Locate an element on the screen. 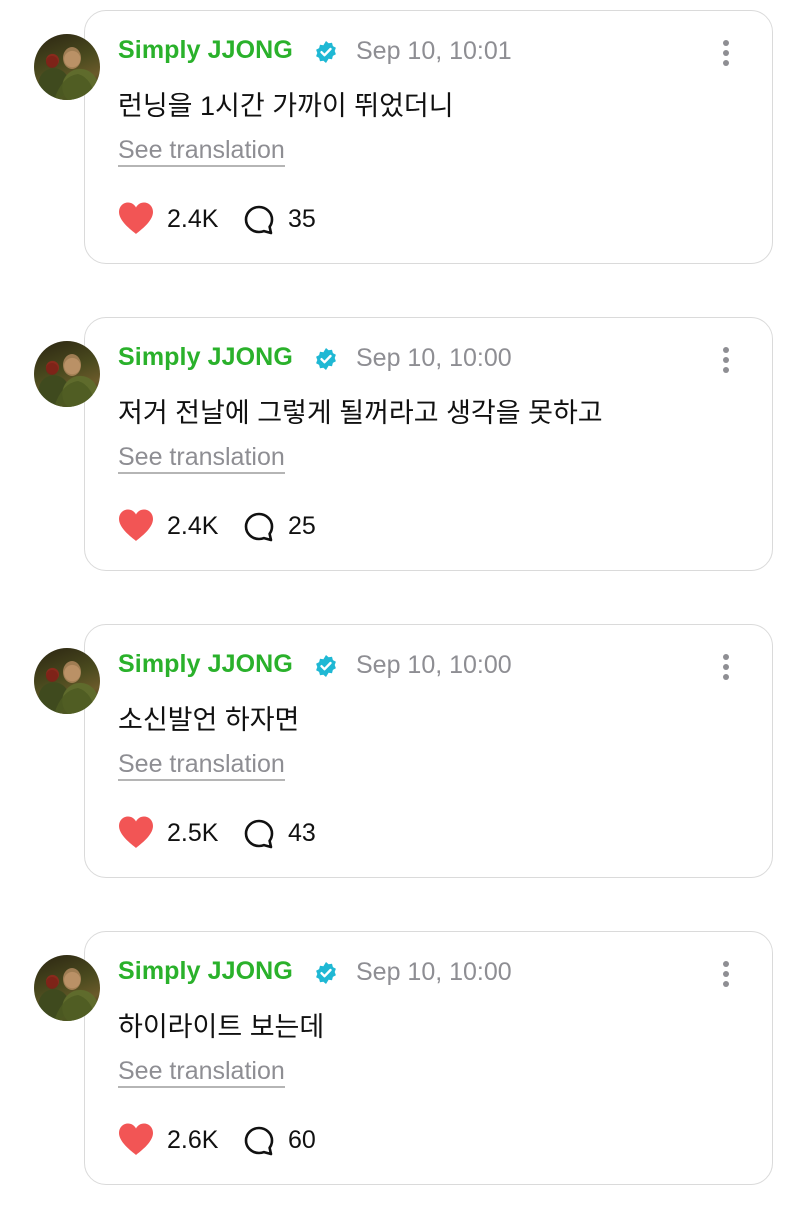 Image resolution: width=809 pixels, height=1211 pixels. comment-count: 35 is located at coordinates (302, 219).